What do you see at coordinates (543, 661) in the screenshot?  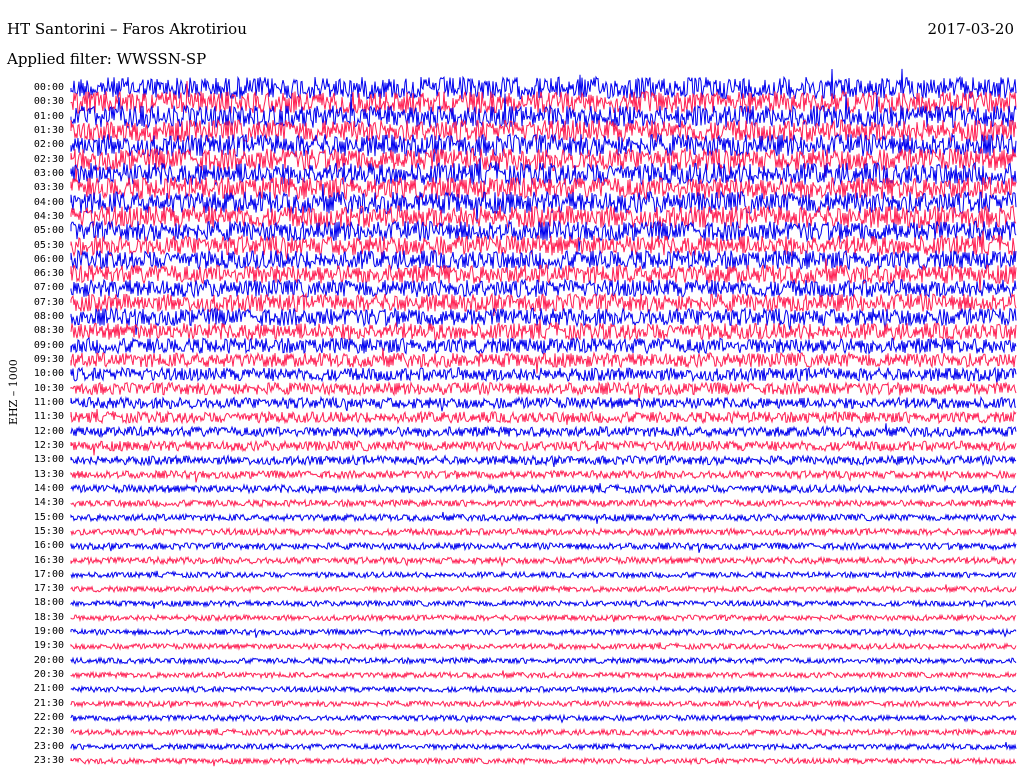 I see `trace-row-2000` at bounding box center [543, 661].